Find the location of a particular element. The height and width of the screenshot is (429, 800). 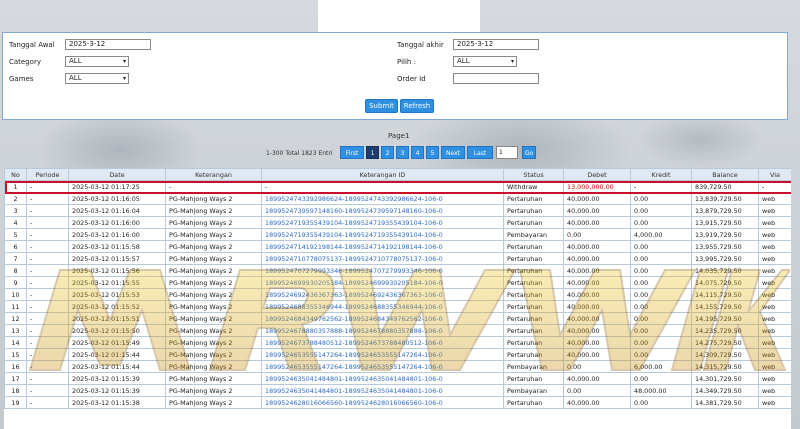

cell-kredit: 4,000.00 is located at coordinates (661, 234).